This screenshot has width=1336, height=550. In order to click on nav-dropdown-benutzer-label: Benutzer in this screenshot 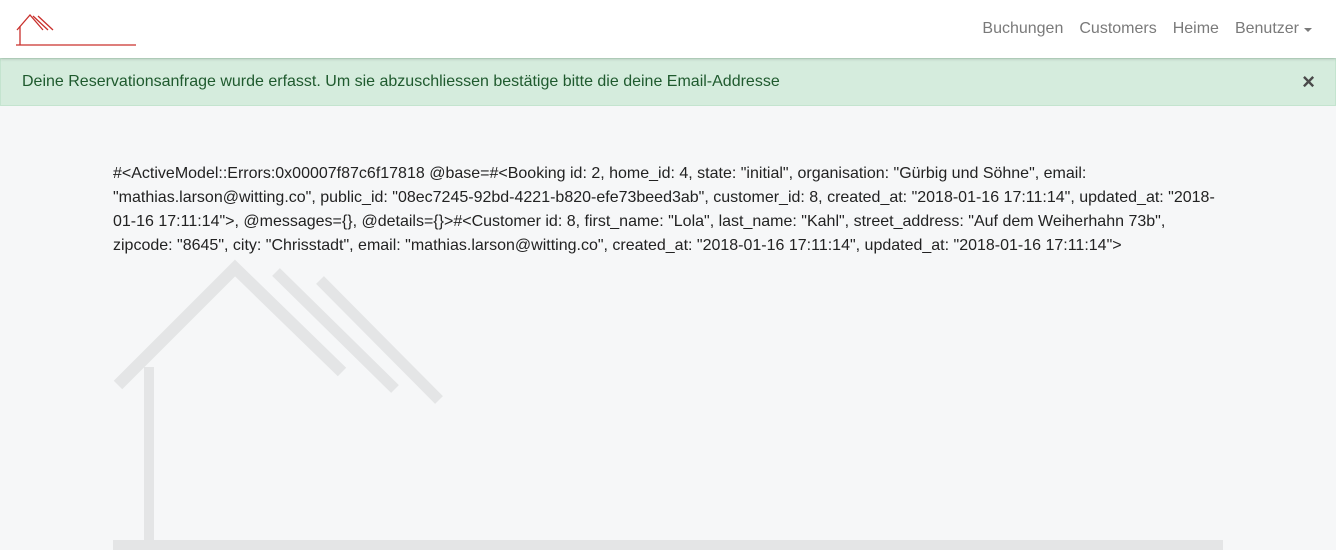, I will do `click(1266, 28)`.